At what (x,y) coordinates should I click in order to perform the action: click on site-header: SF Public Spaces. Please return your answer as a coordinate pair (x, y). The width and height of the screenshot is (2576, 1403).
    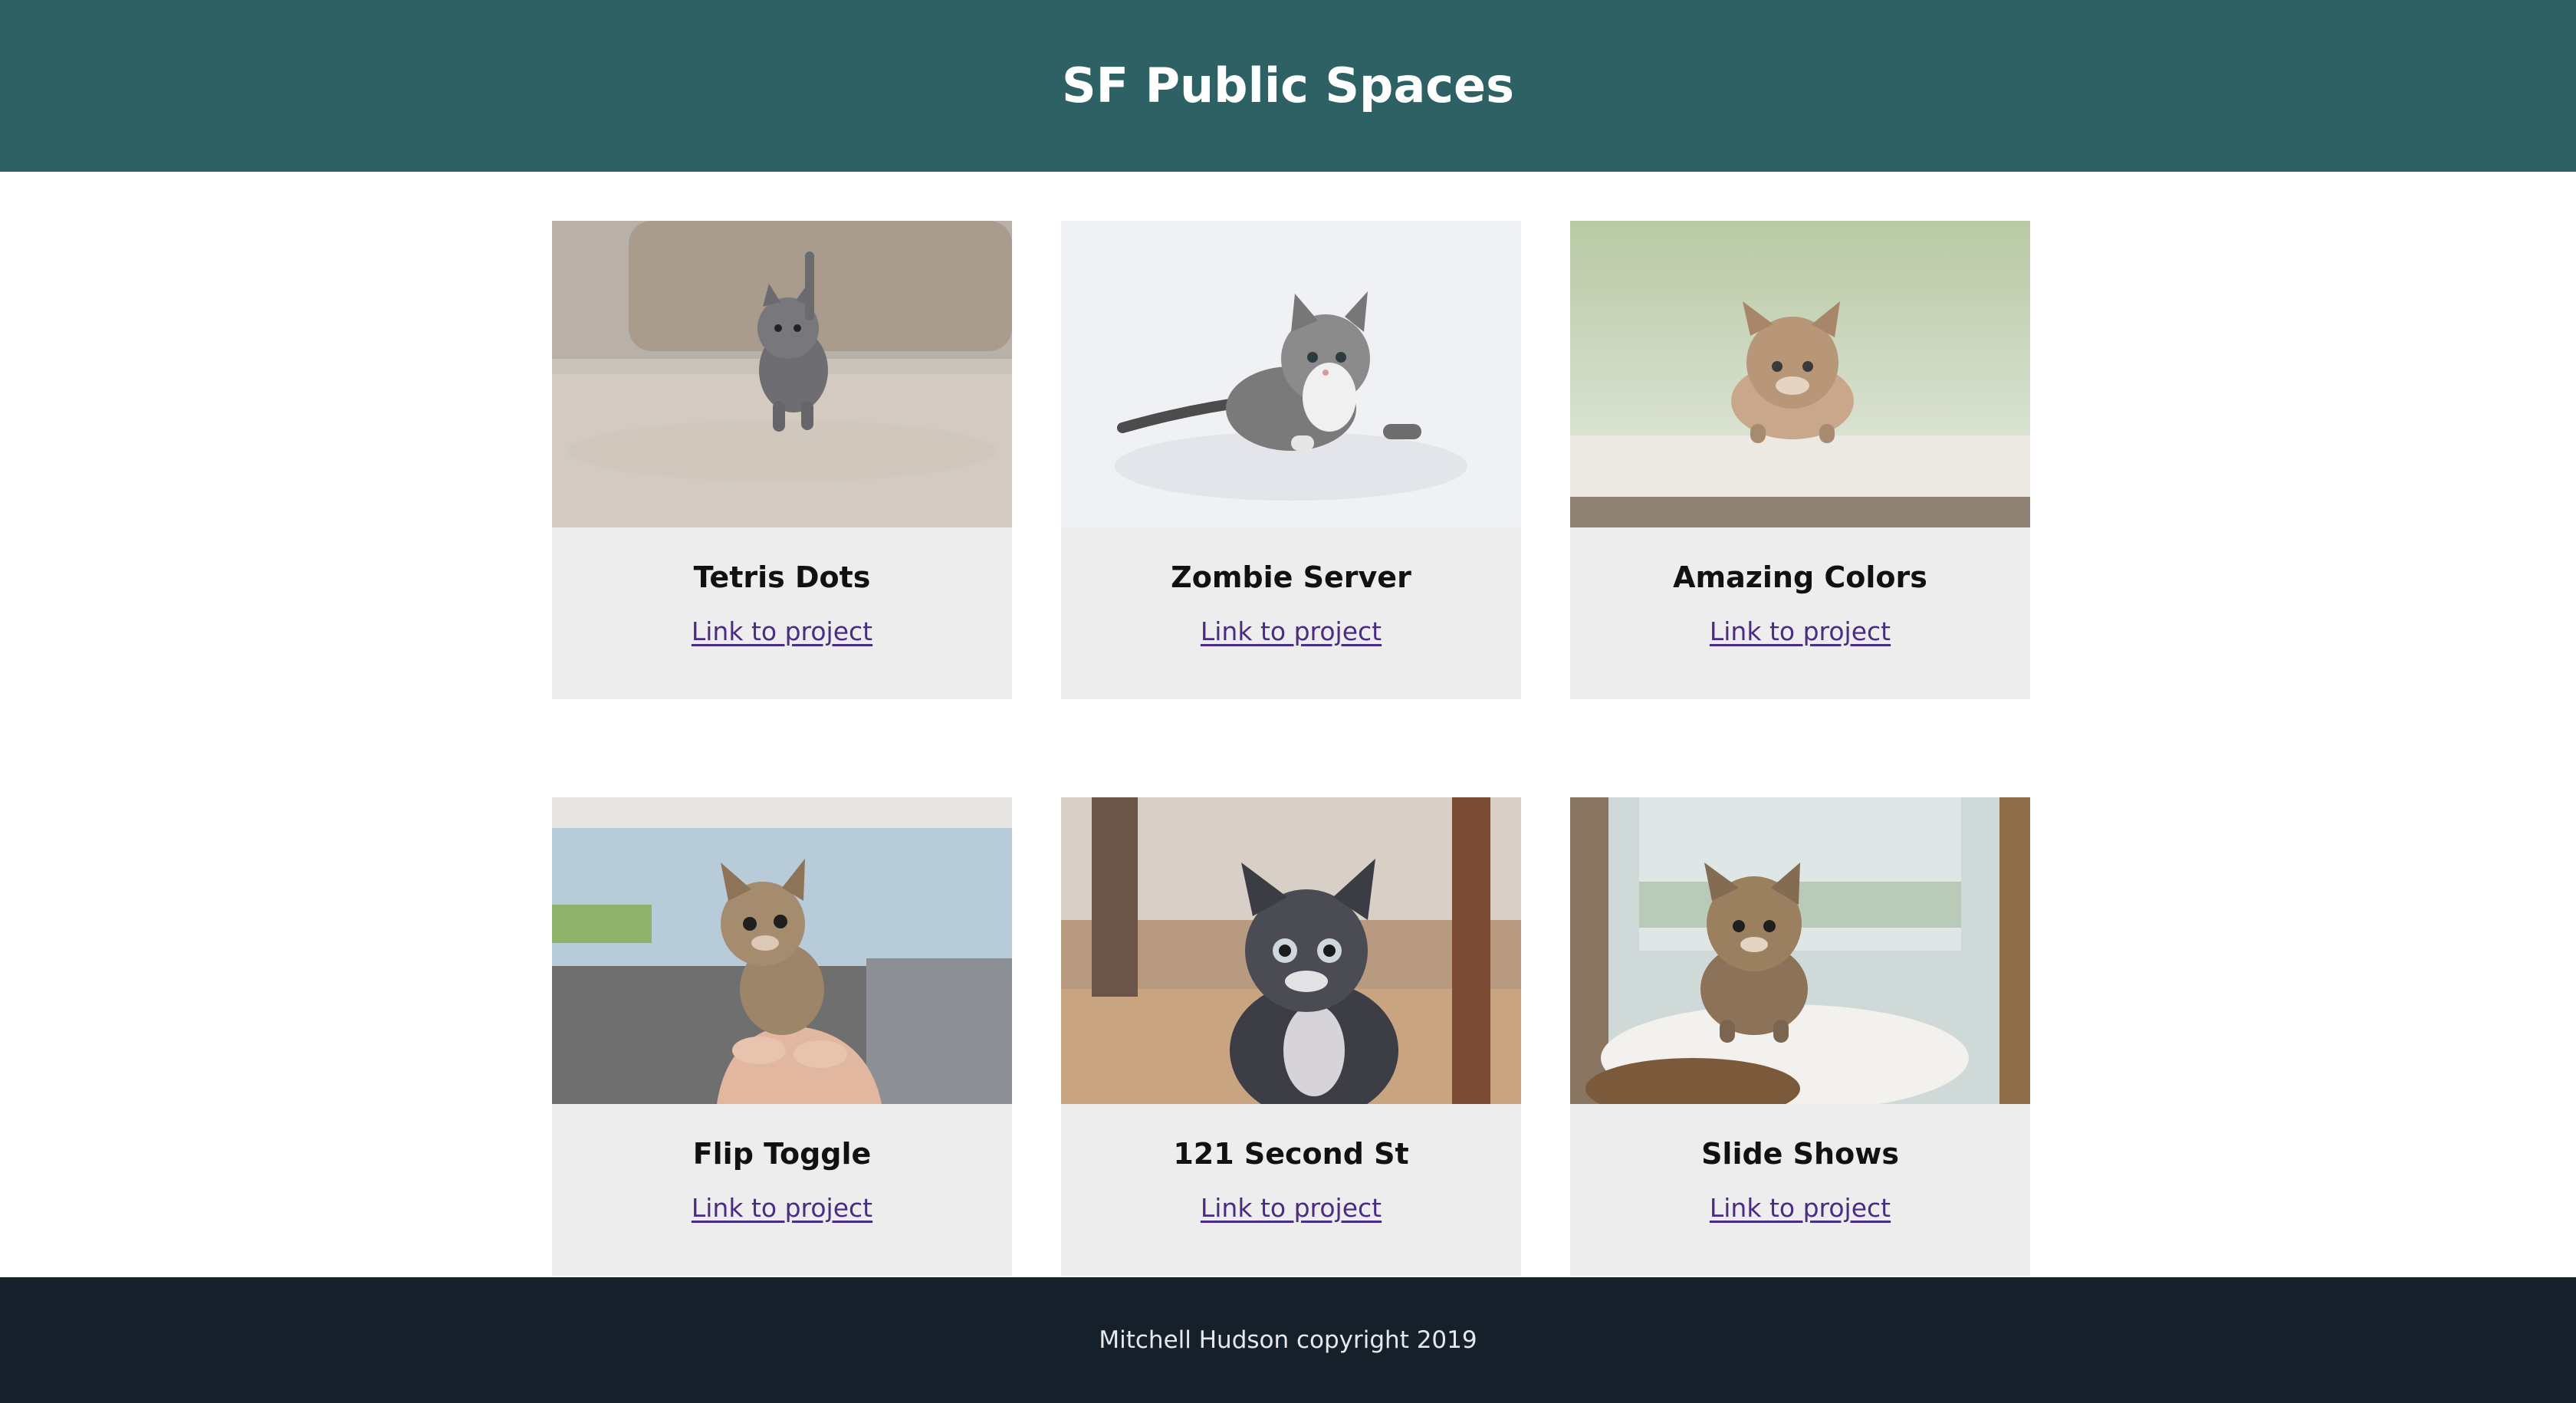
    Looking at the image, I should click on (1288, 86).